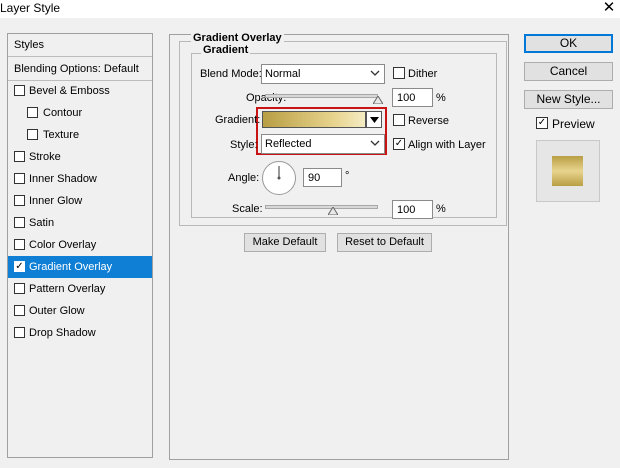  I want to click on style-item-contour: Contour, so click(80, 113).